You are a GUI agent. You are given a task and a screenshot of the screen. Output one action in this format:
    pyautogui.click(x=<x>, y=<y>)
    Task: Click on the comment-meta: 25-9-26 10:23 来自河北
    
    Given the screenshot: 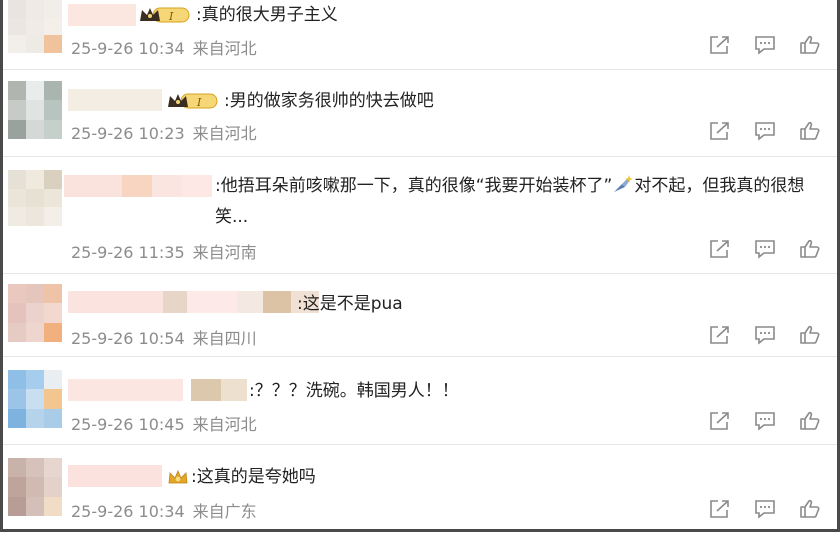 What is the action you would take?
    pyautogui.click(x=164, y=132)
    